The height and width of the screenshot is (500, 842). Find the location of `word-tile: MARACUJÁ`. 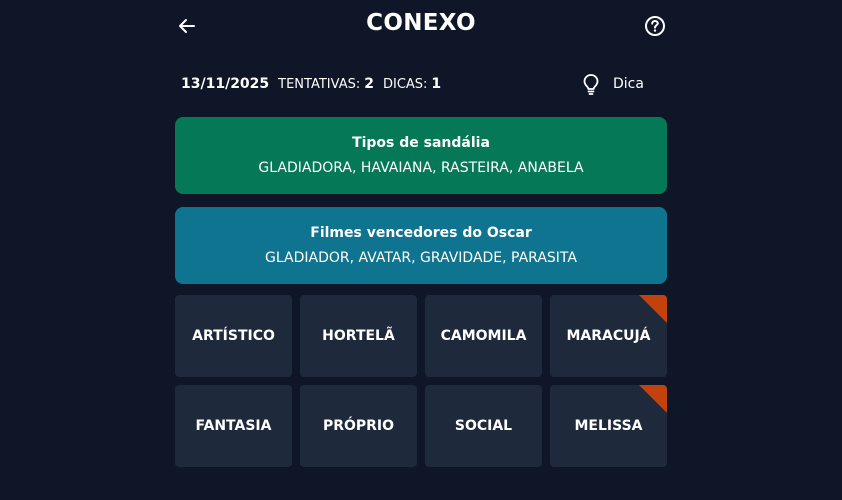

word-tile: MARACUJÁ is located at coordinates (608, 336).